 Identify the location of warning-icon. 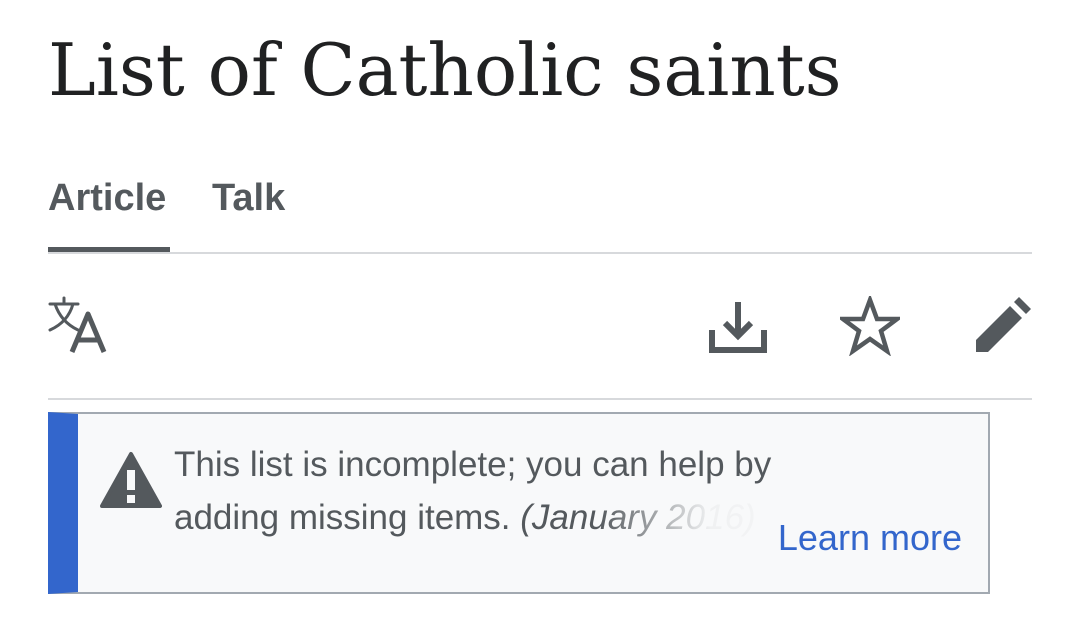
(131, 481).